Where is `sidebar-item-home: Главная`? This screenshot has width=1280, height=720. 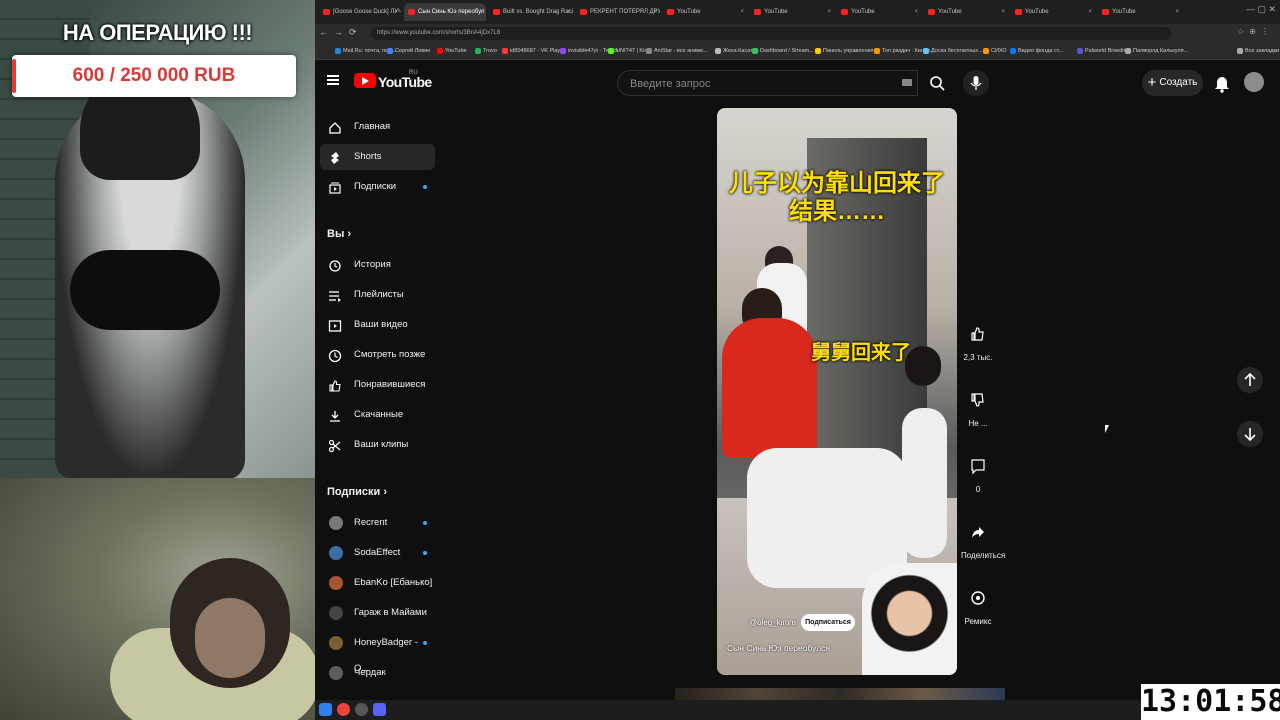 sidebar-item-home: Главная is located at coordinates (377, 127).